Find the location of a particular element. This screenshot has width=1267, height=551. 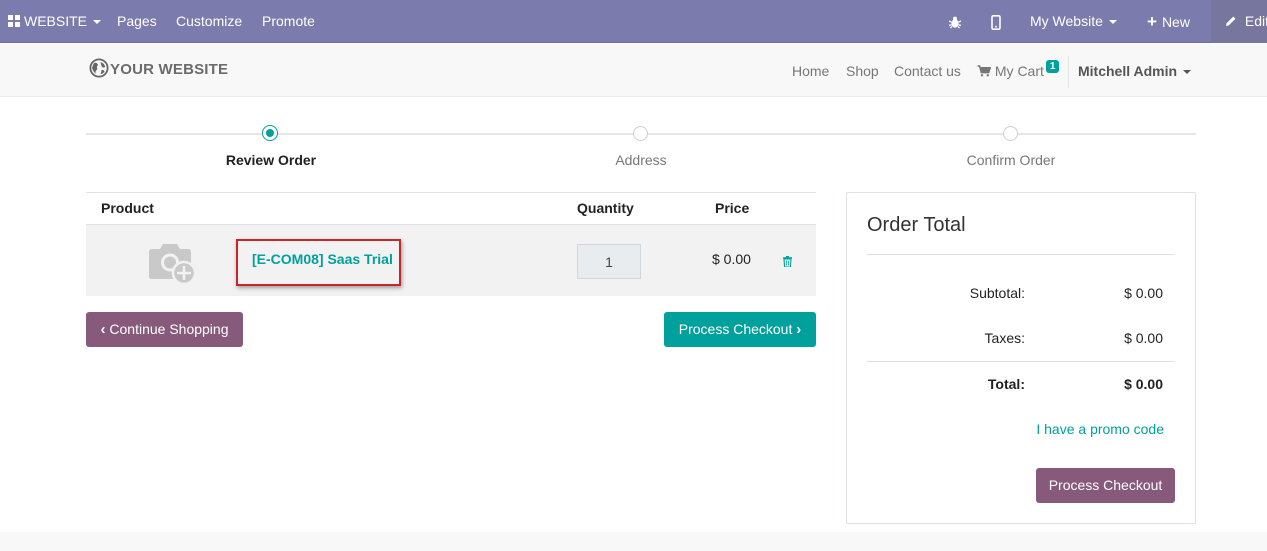

website-selector: My Website is located at coordinates (1073, 21).